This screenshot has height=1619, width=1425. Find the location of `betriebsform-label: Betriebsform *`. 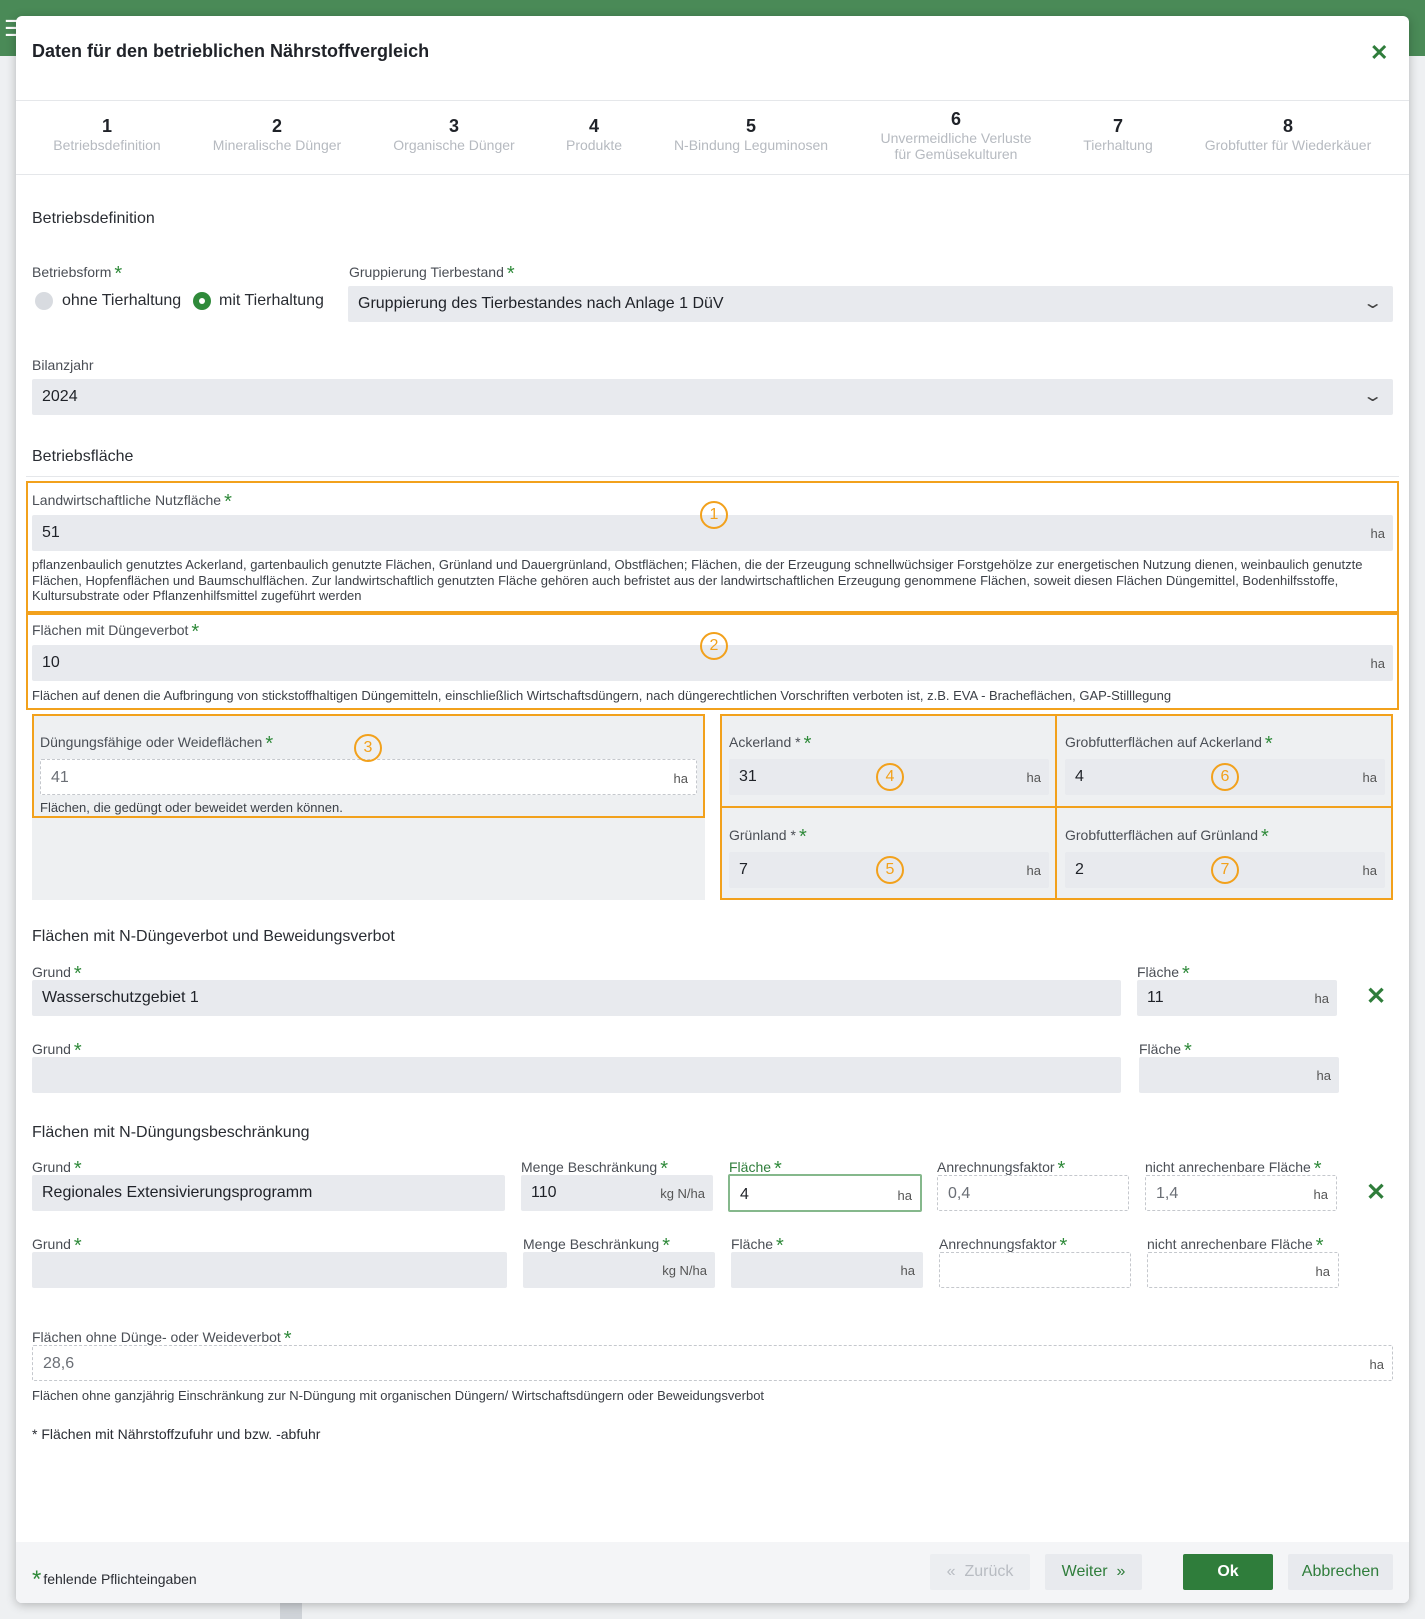

betriebsform-label: Betriebsform * is located at coordinates (77, 274).